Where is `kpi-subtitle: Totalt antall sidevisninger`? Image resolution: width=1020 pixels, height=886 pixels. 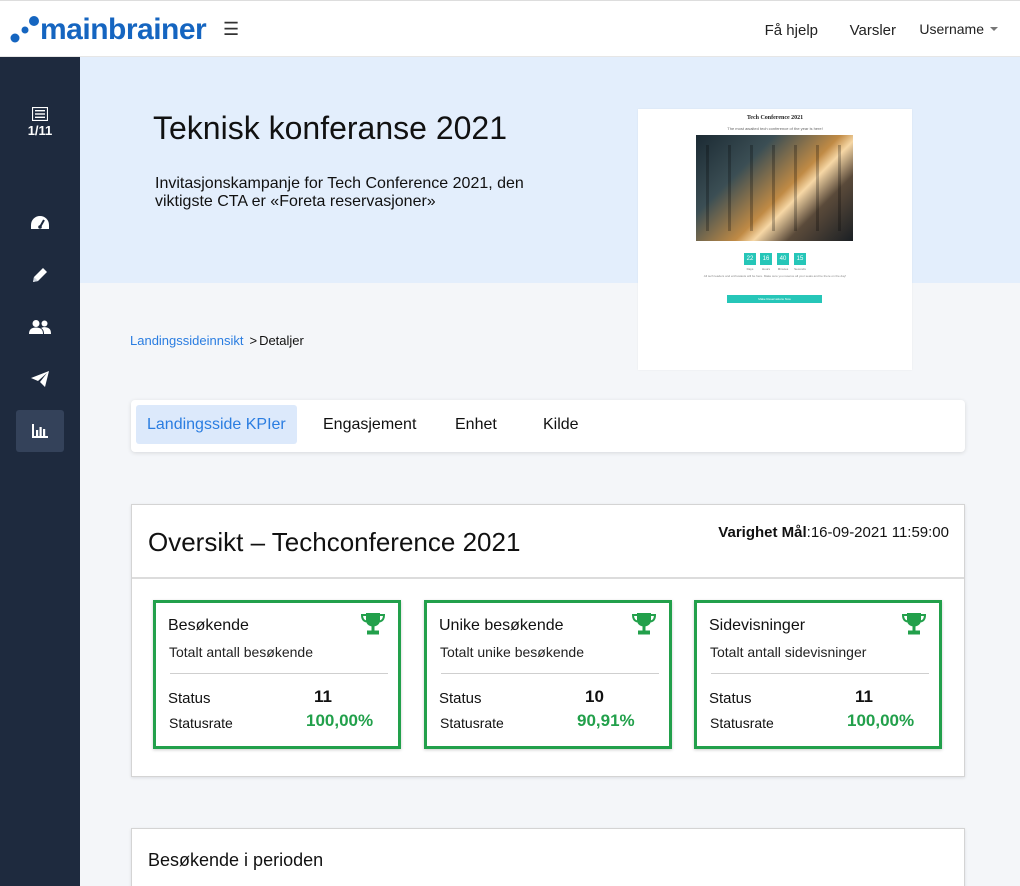 kpi-subtitle: Totalt antall sidevisninger is located at coordinates (788, 652).